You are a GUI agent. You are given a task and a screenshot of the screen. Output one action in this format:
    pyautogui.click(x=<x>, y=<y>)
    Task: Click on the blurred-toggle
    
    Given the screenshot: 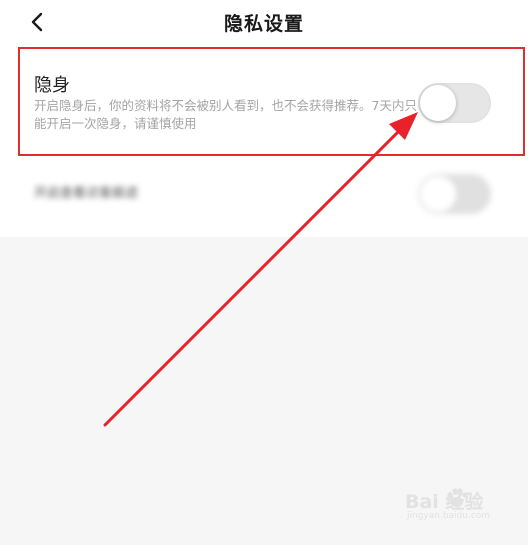 What is the action you would take?
    pyautogui.click(x=454, y=194)
    